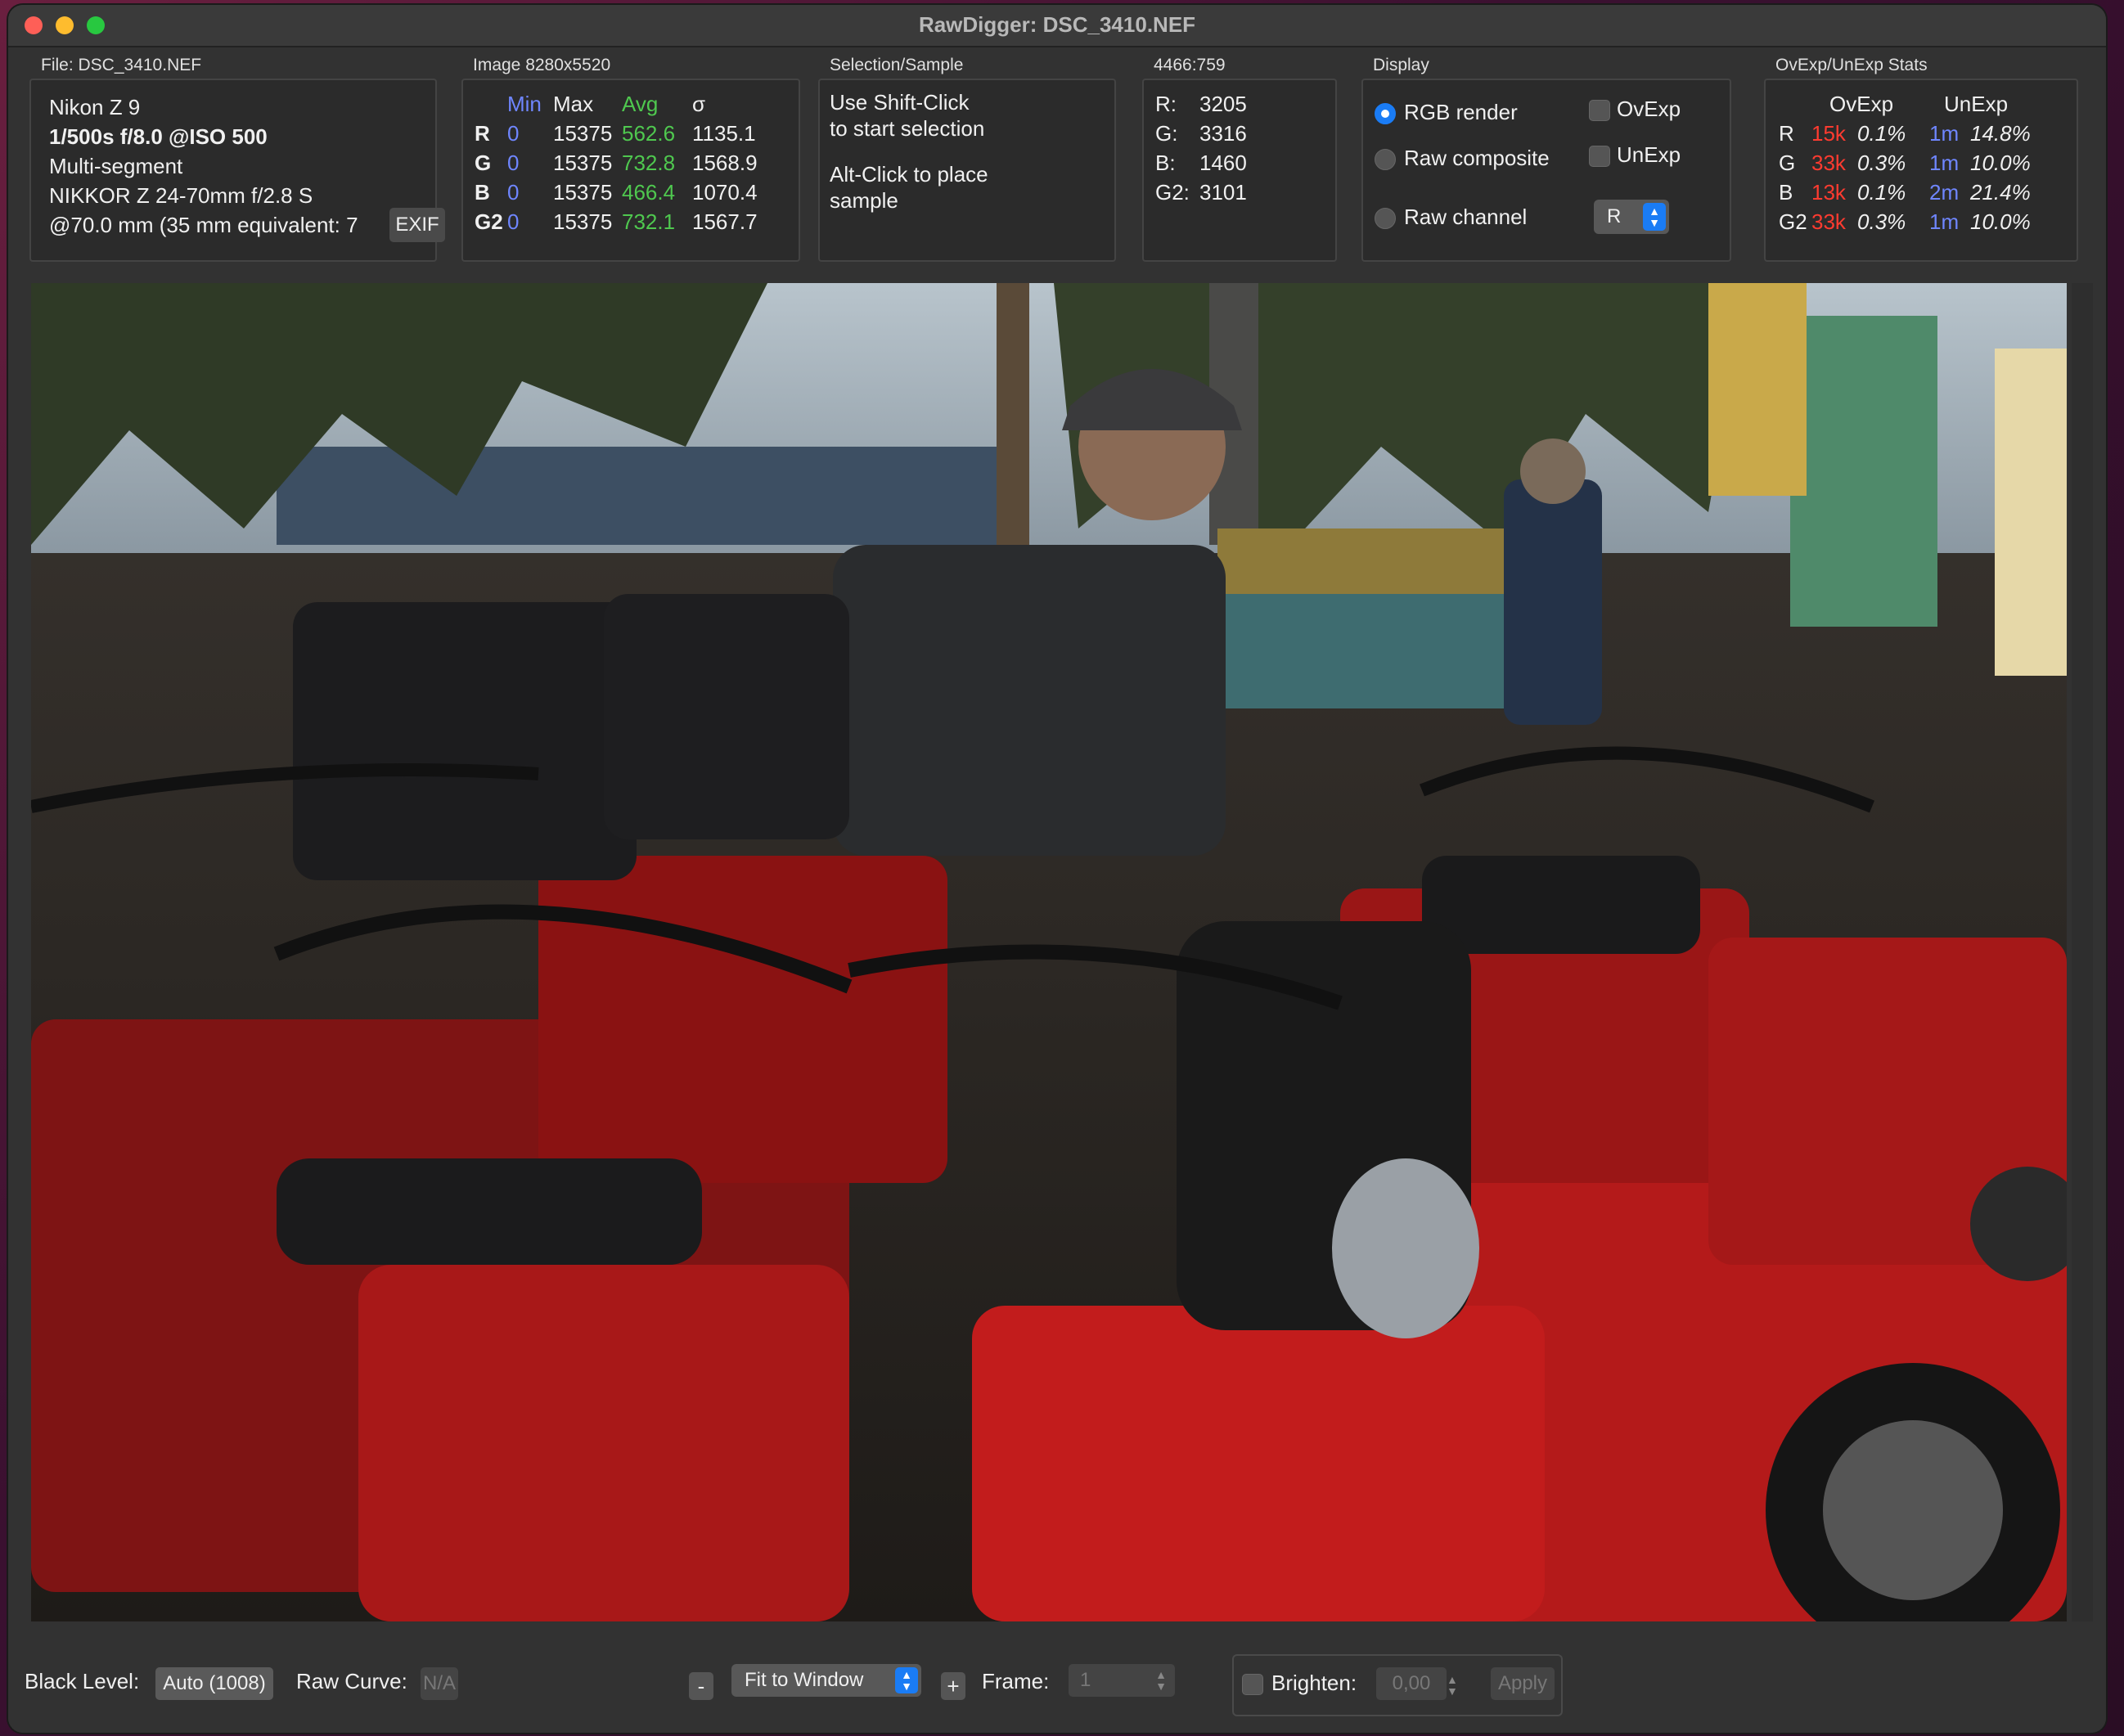 The height and width of the screenshot is (1736, 2124). I want to click on frame-stepper-icon: ▲ ▼, so click(1161, 1680).